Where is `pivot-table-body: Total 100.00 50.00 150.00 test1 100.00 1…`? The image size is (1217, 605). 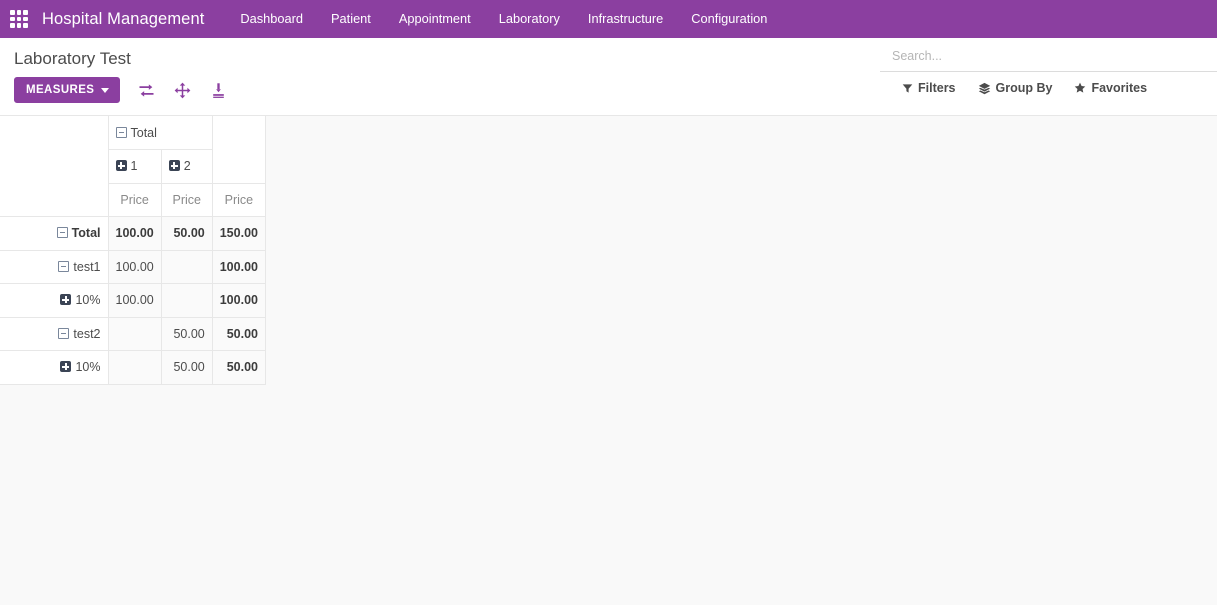
pivot-table-body: Total 100.00 50.00 150.00 test1 100.00 1… is located at coordinates (133, 300).